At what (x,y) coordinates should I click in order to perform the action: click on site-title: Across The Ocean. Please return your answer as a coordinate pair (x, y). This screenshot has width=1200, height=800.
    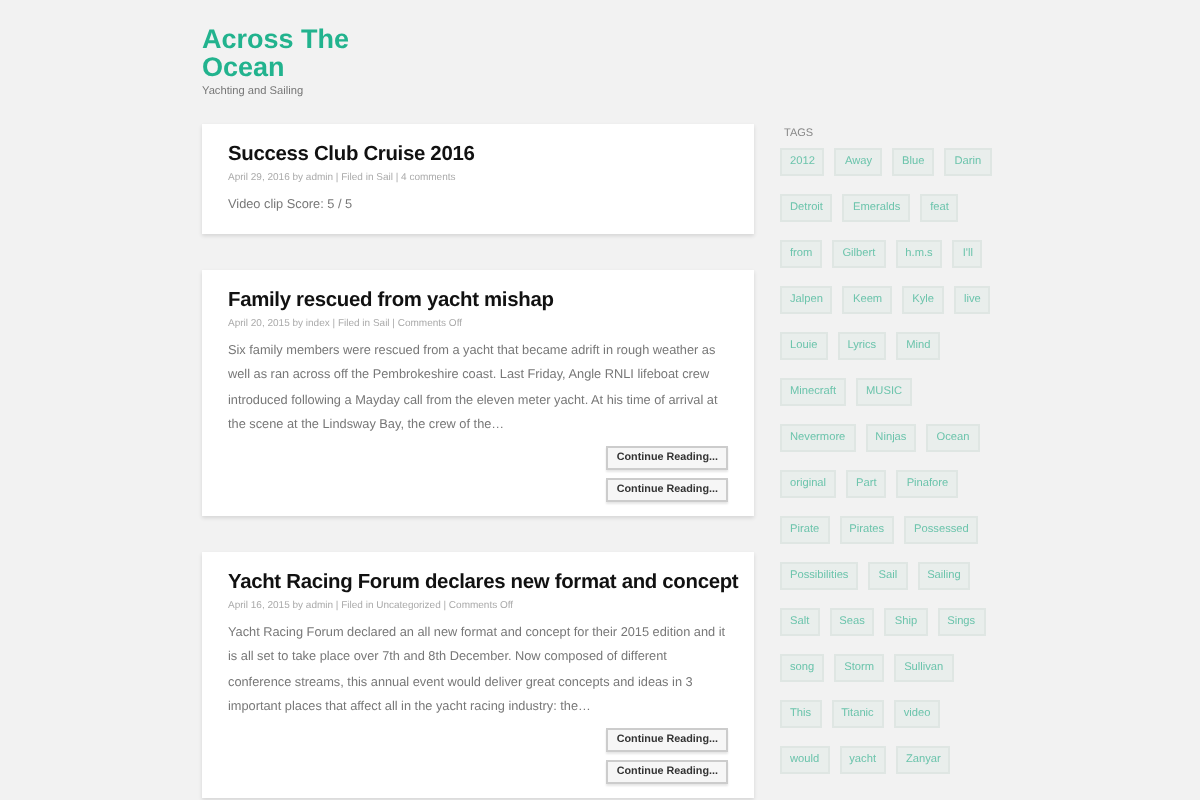
    Looking at the image, I should click on (292, 54).